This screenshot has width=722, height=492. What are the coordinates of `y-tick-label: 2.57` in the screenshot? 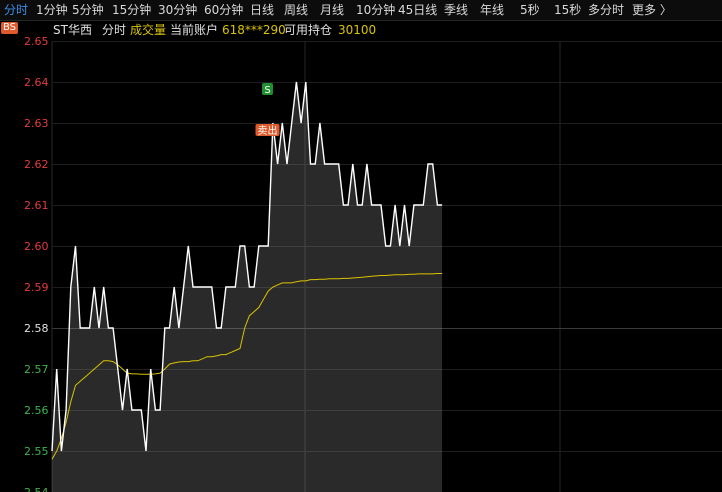 It's located at (36, 369).